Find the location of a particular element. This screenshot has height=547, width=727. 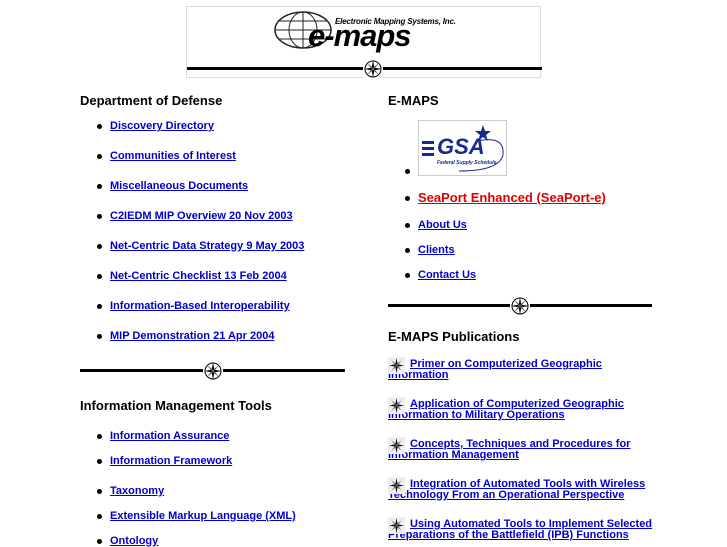

list-item: About Us is located at coordinates (436, 225).